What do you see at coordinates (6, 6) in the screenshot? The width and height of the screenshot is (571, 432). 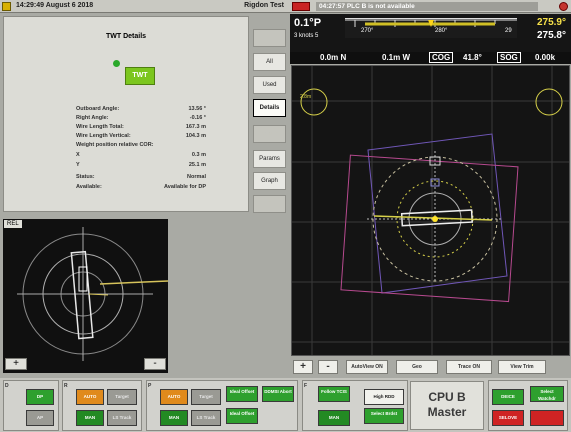 I see `app-logo-icon` at bounding box center [6, 6].